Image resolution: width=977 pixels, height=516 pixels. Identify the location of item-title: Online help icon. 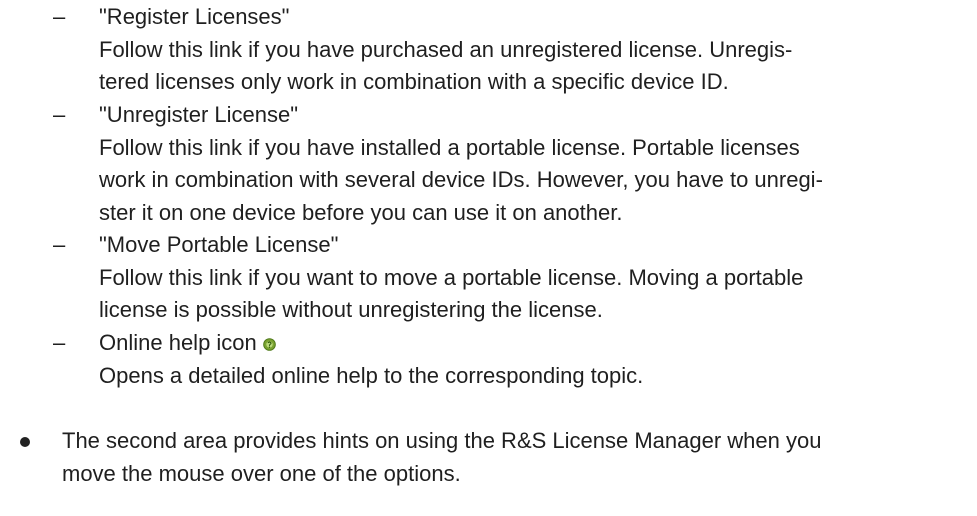
(538, 343).